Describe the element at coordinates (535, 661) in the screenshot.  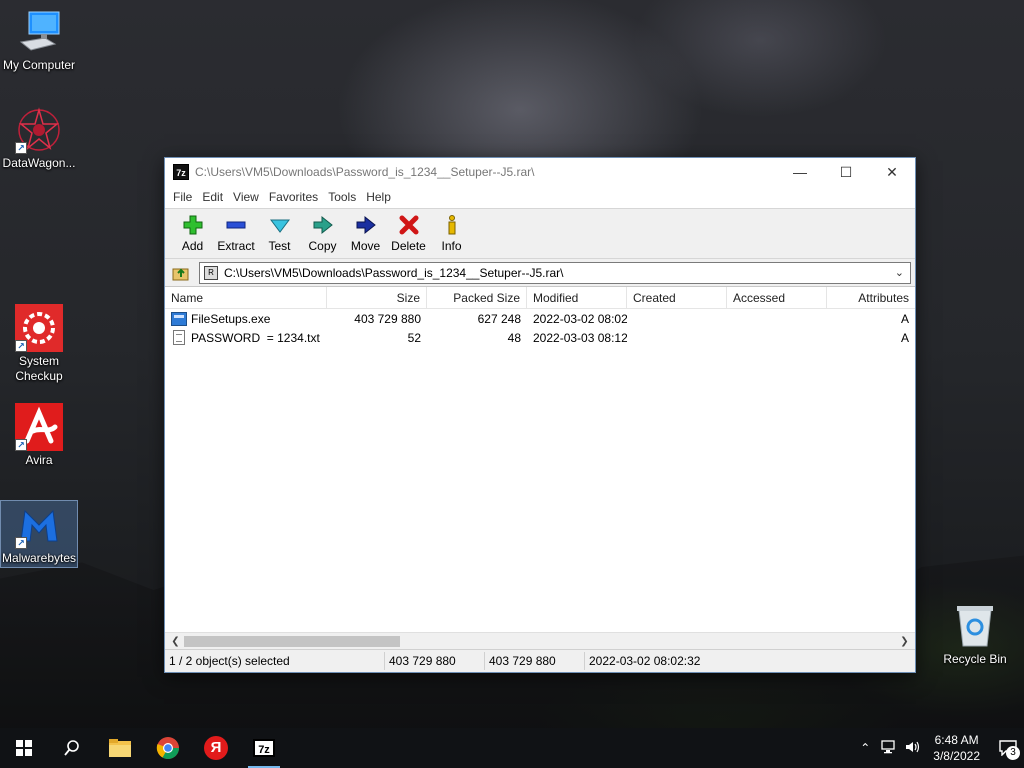
I see `status-packed: 403 729 880` at that location.